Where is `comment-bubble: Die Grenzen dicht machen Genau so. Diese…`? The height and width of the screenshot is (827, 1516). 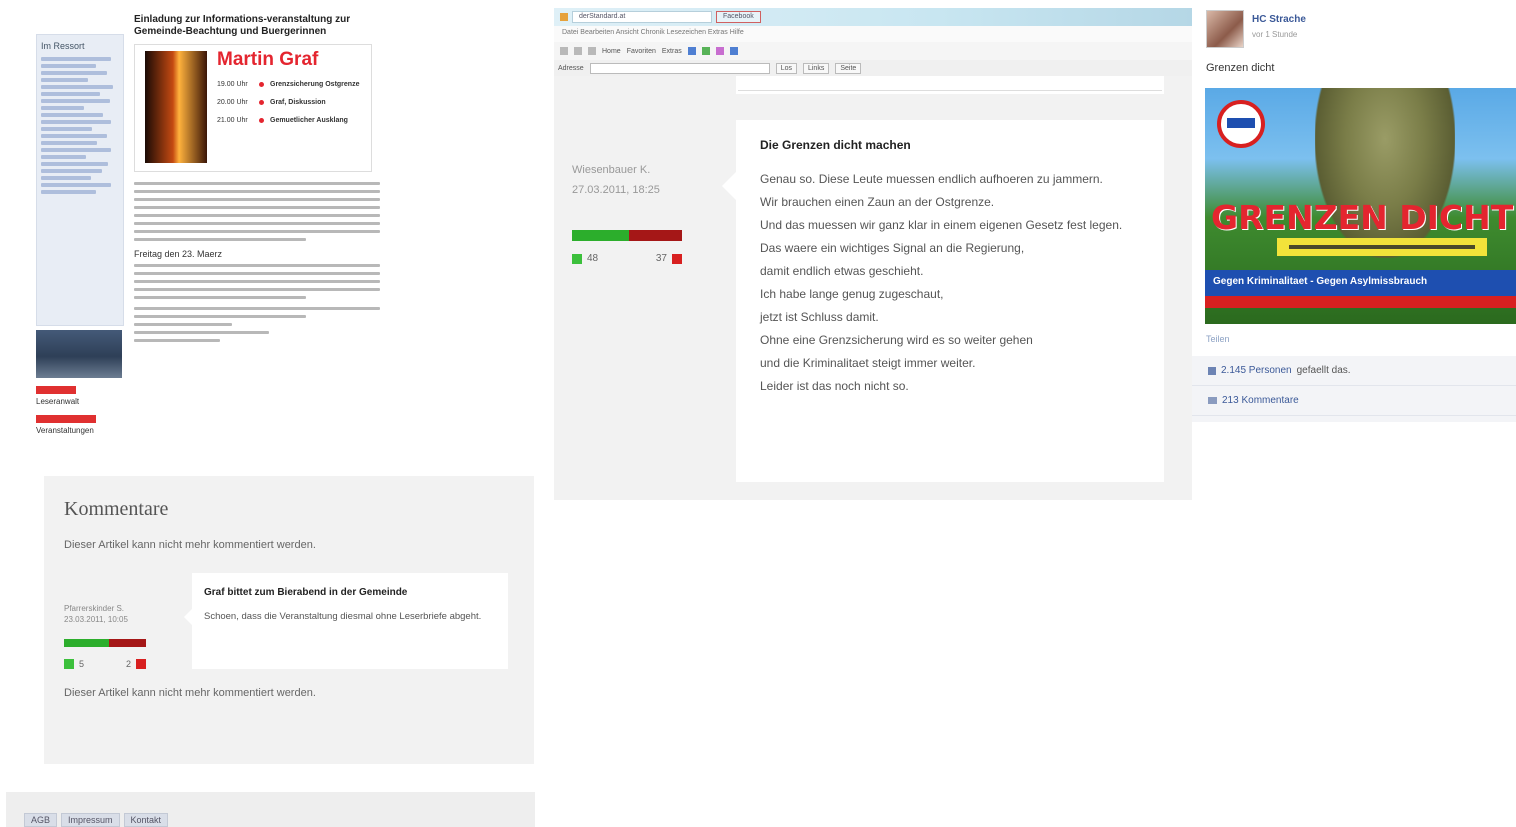
comment-bubble: Die Grenzen dicht machen Genau so. Diese… is located at coordinates (943, 301).